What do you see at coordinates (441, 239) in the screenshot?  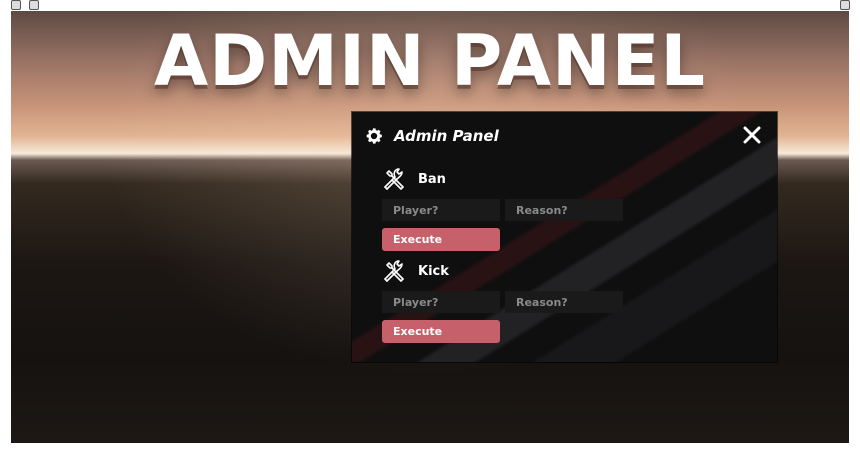 I see `ban-execute-button: Execute` at bounding box center [441, 239].